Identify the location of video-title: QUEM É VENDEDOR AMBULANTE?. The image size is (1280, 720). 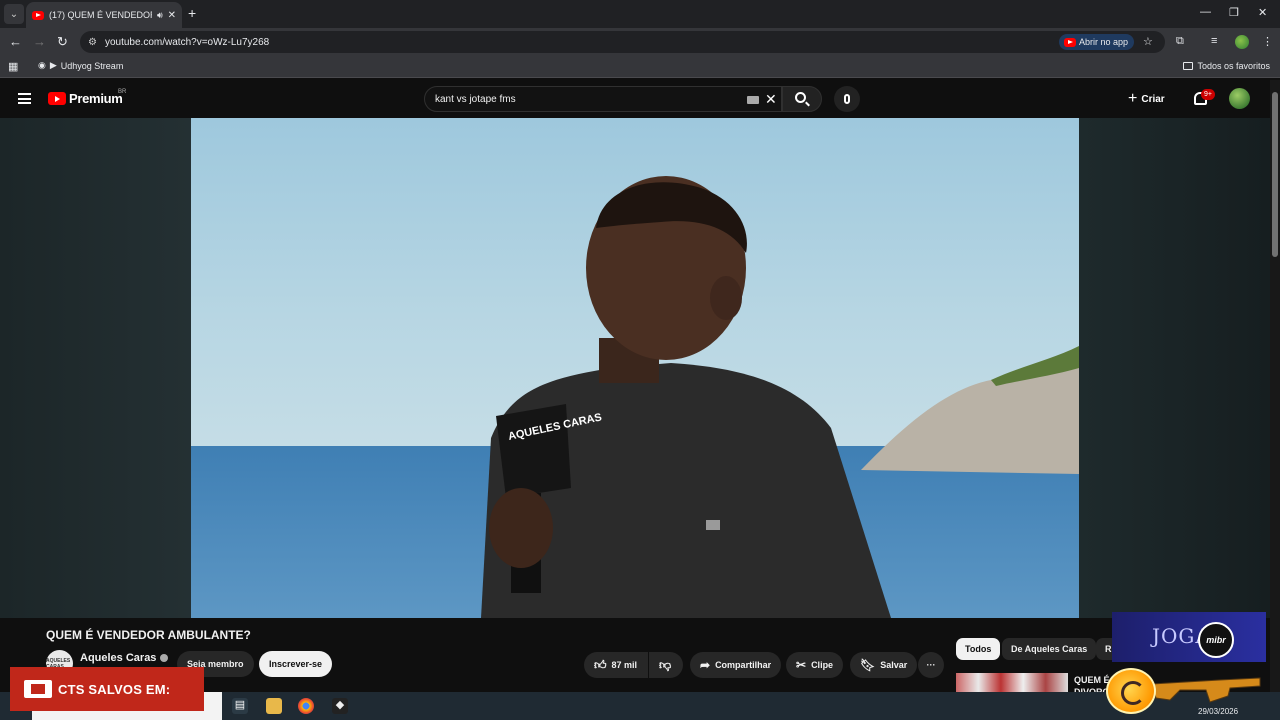
(148, 635).